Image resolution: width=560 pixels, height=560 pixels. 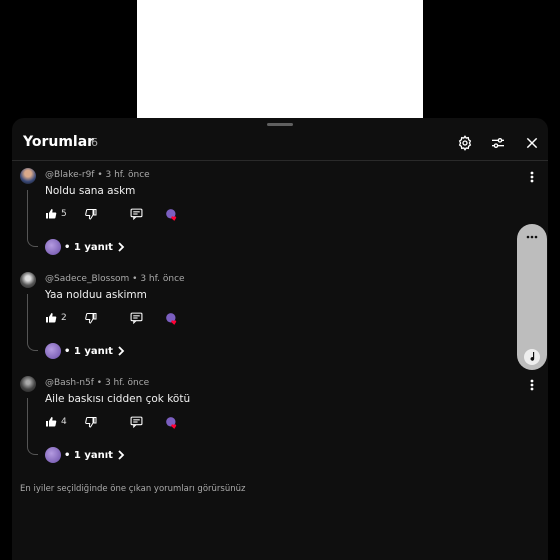 What do you see at coordinates (97, 175) in the screenshot?
I see `comment-meta: @Blake-r9f • 3 hf. önce` at bounding box center [97, 175].